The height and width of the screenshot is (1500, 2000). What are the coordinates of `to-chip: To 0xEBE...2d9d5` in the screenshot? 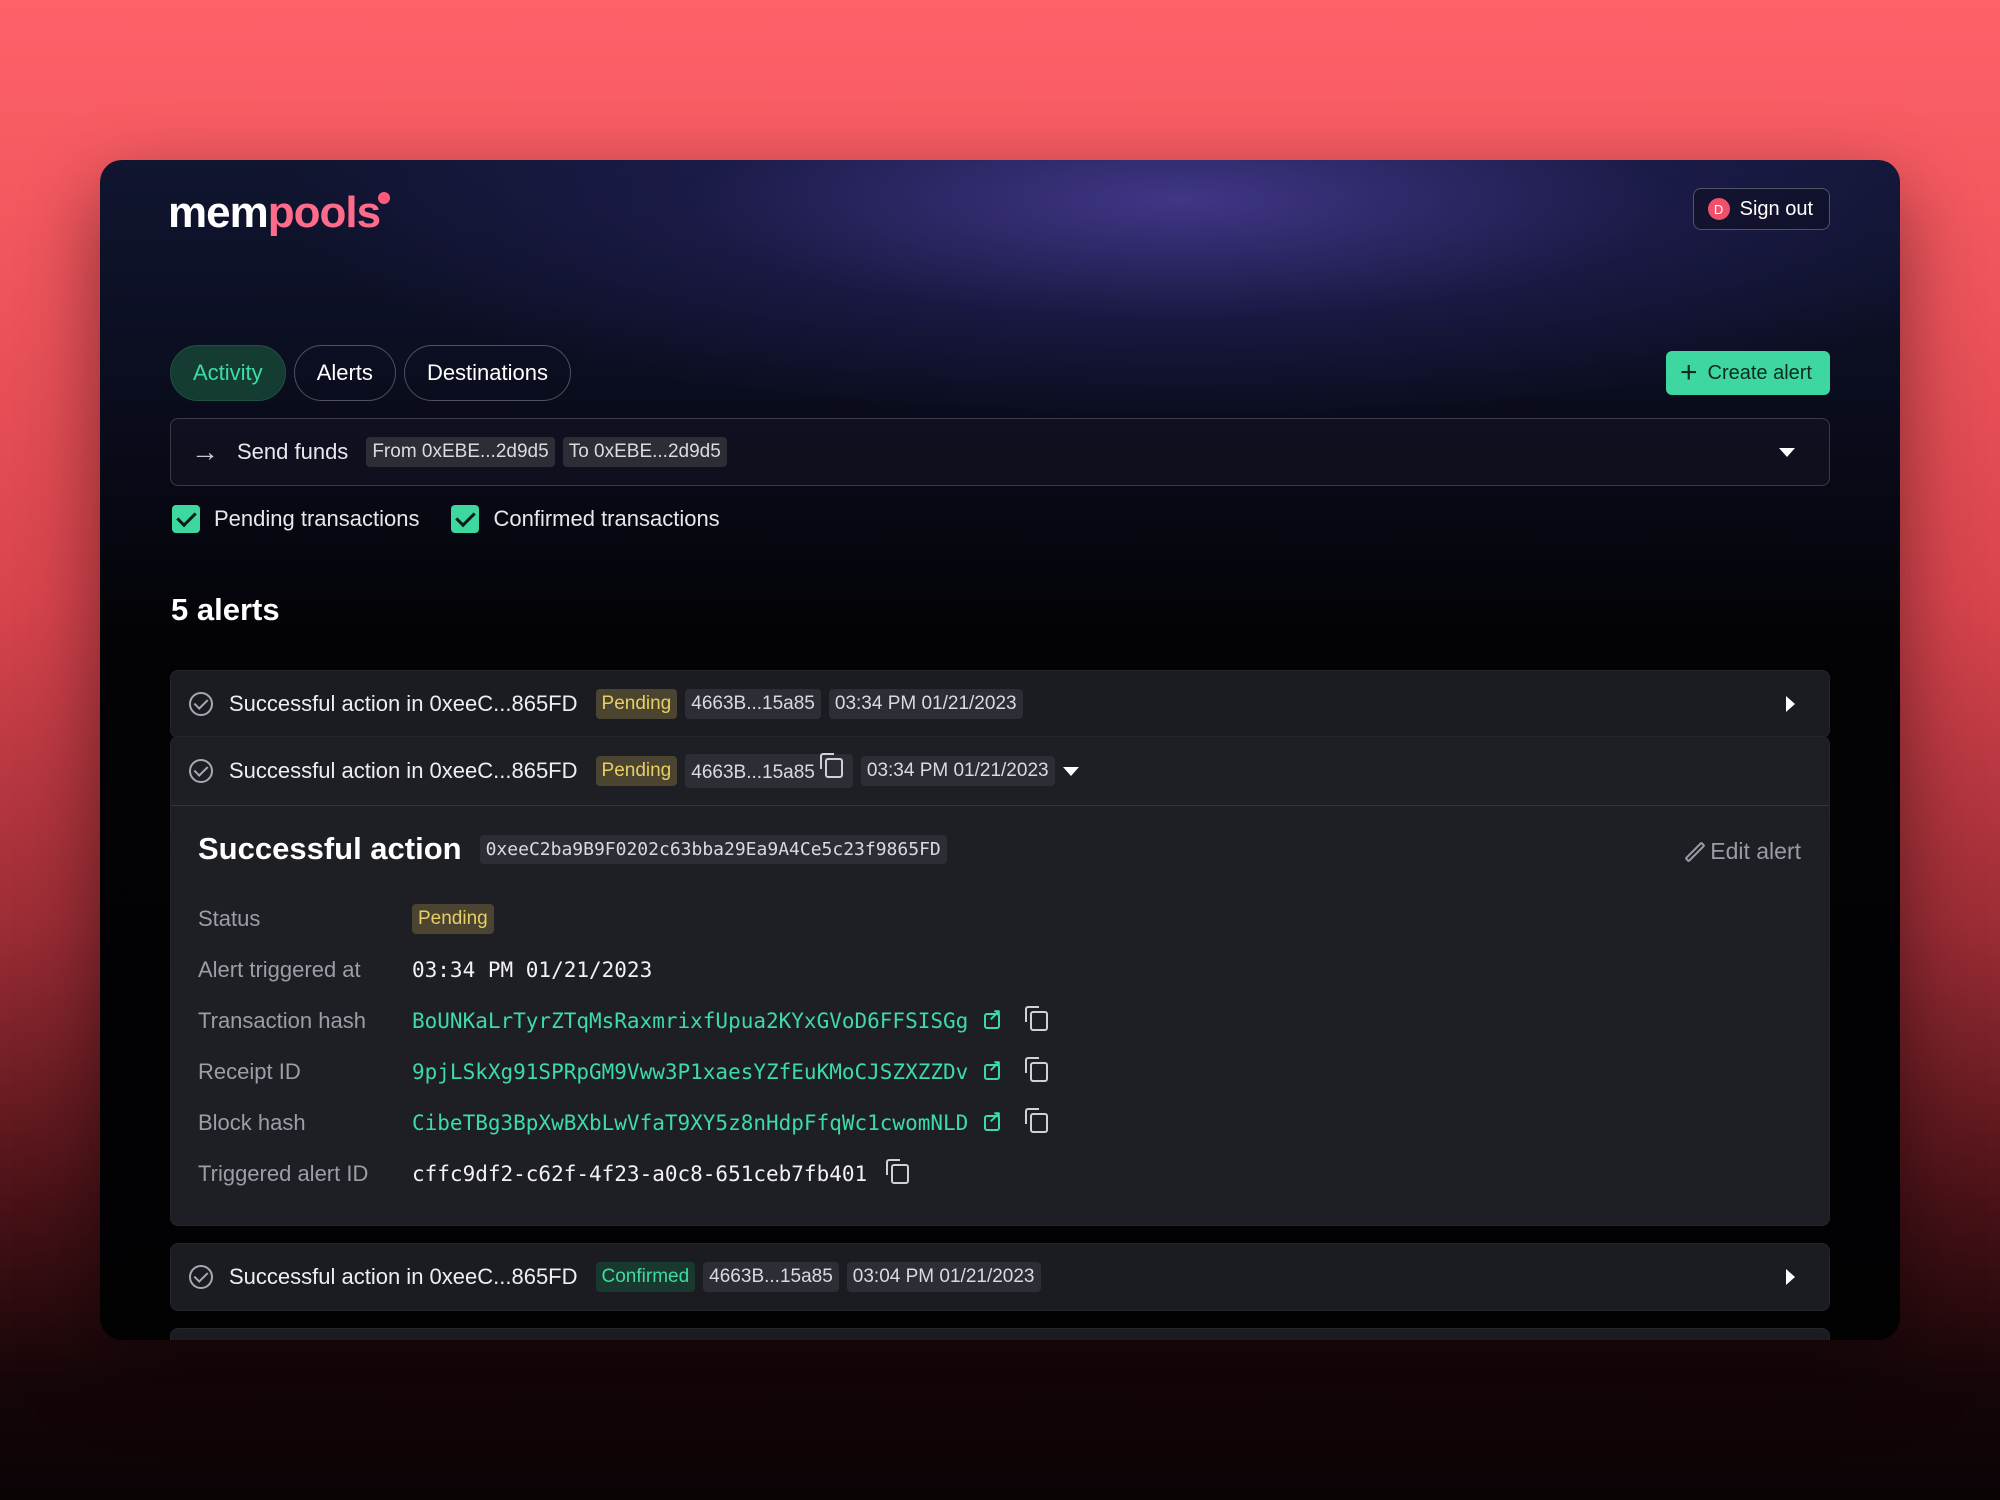 It's located at (644, 452).